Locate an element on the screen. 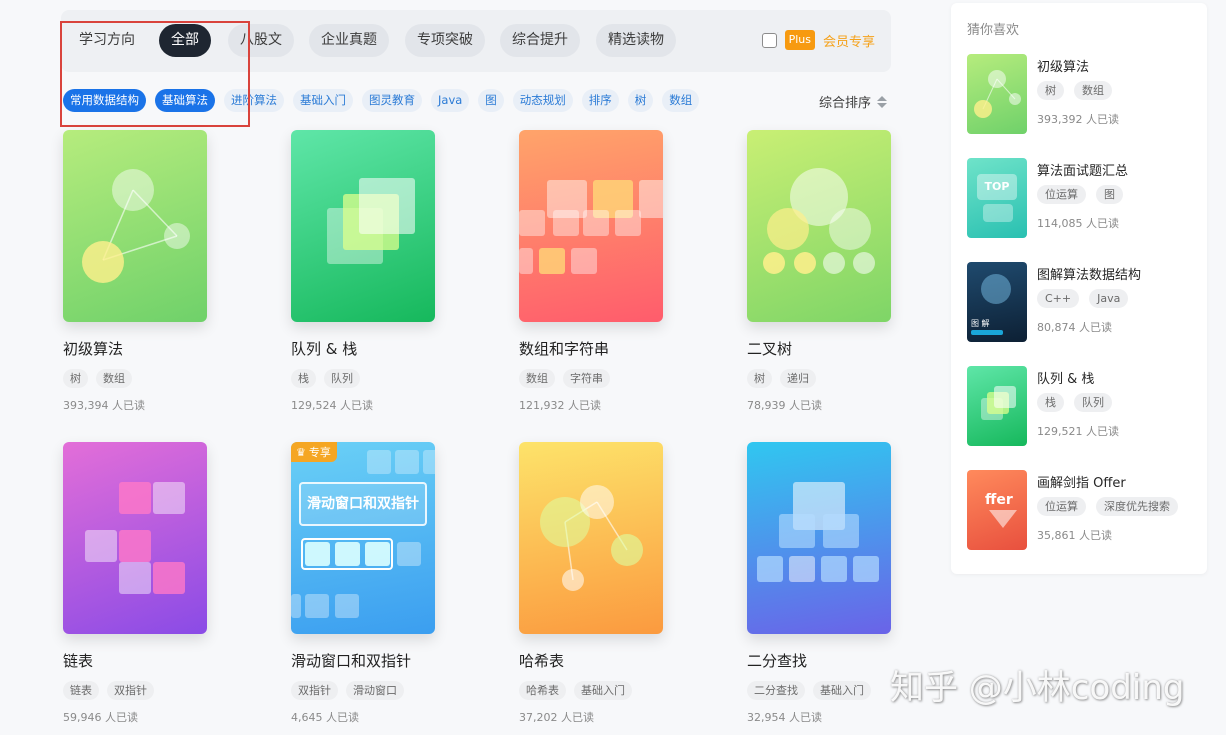  book-card: 链表 链表 双指针 59,946 人已读 is located at coordinates (138, 583).